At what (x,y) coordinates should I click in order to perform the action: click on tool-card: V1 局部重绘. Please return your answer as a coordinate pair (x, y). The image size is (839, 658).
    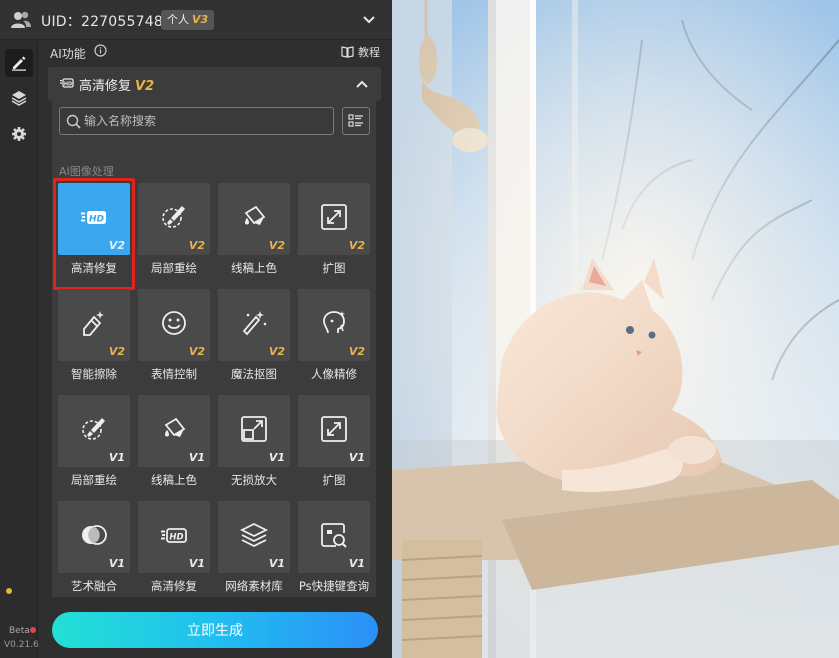
    Looking at the image, I should click on (94, 443).